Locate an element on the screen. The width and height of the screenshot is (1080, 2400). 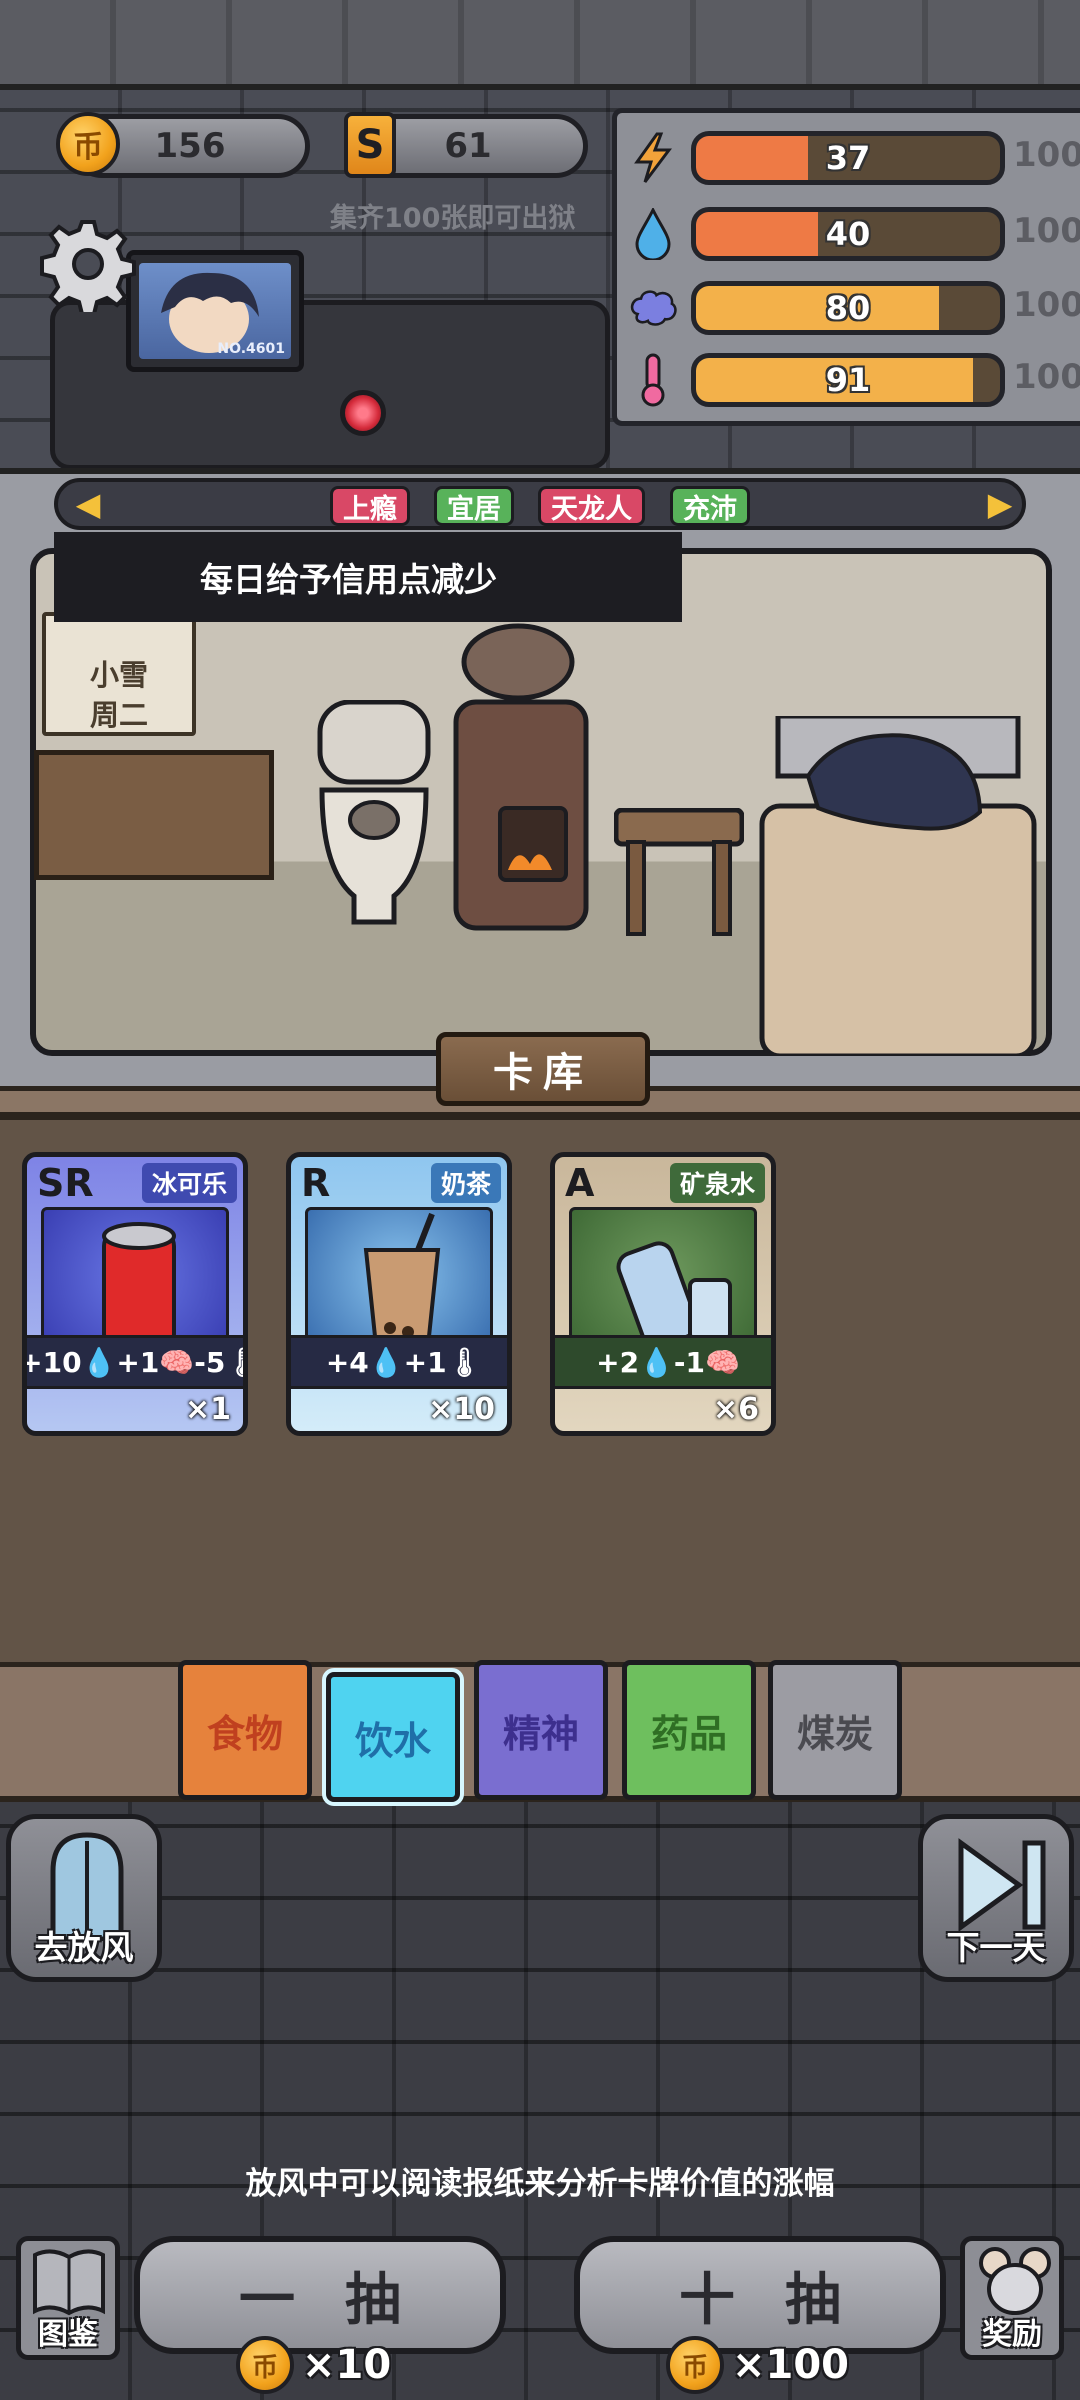
trait-tag-2: 宜居 is located at coordinates (474, 506).